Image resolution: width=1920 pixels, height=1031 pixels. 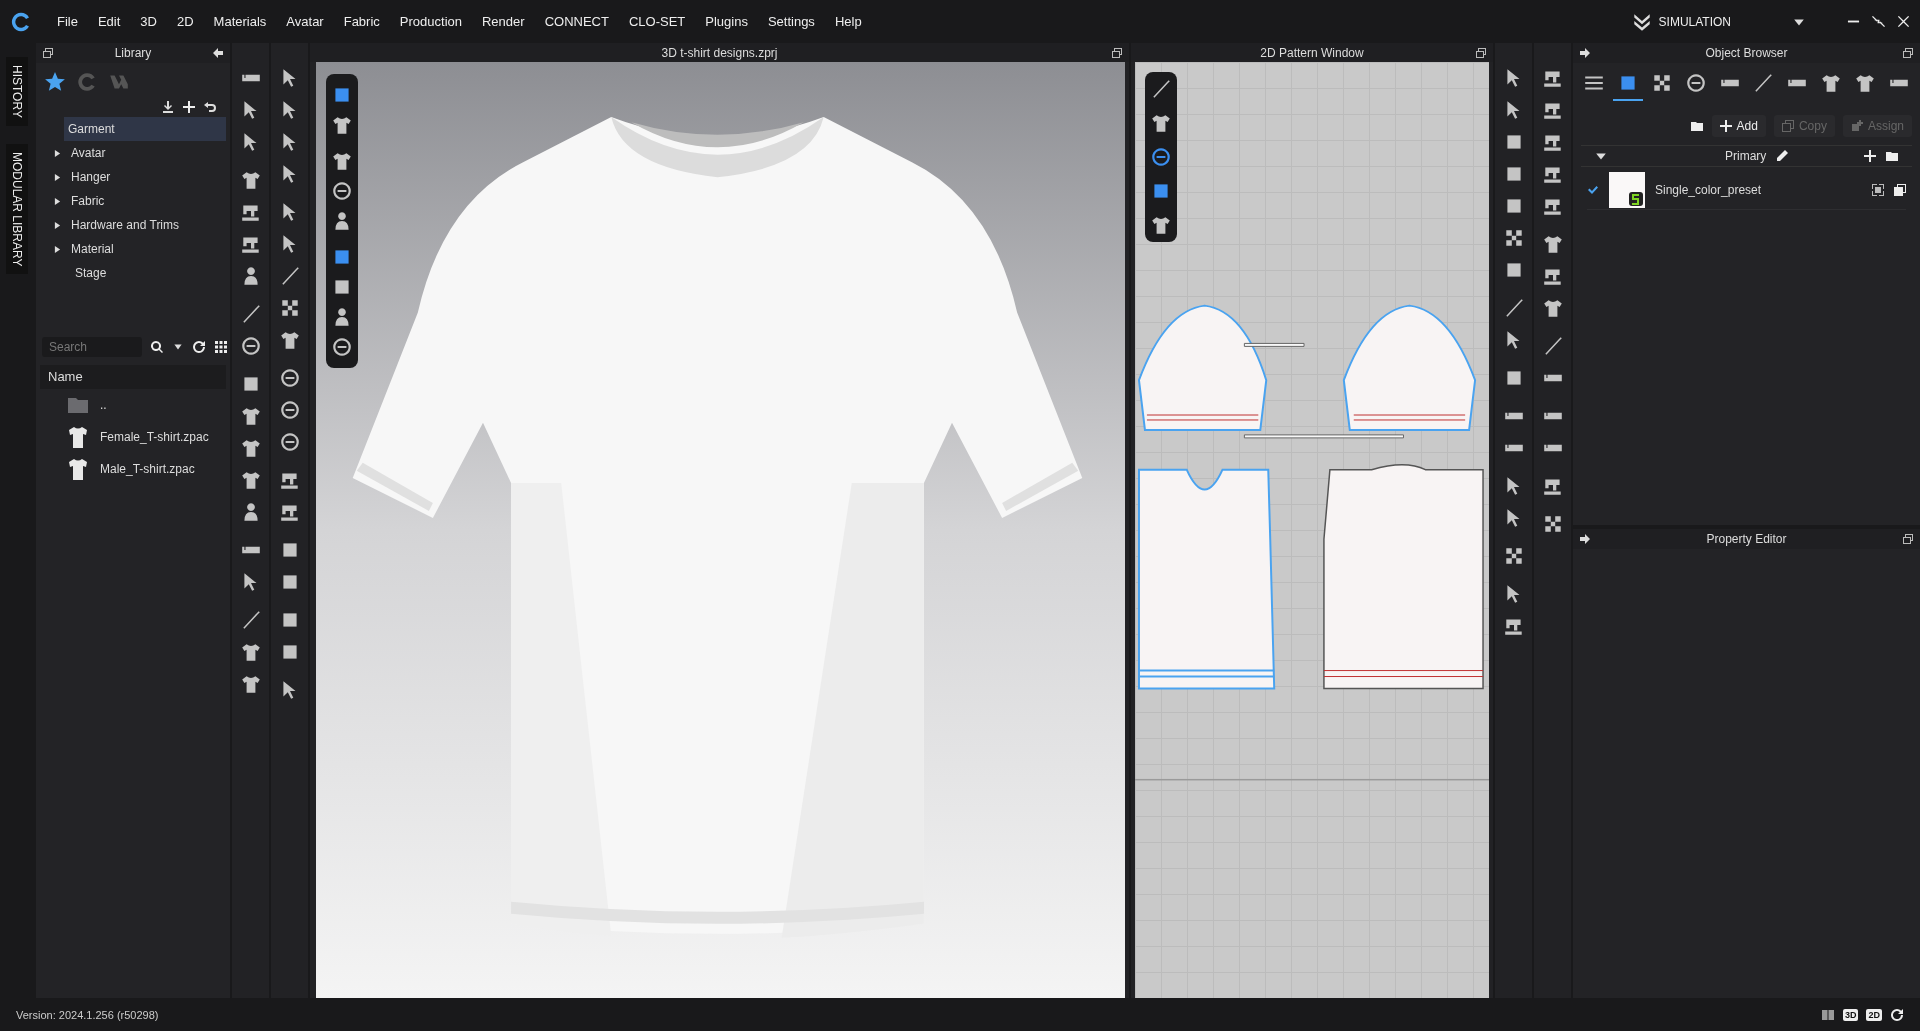 I want to click on version-label: Version: 2024.1.256 (r50298), so click(x=87, y=1014).